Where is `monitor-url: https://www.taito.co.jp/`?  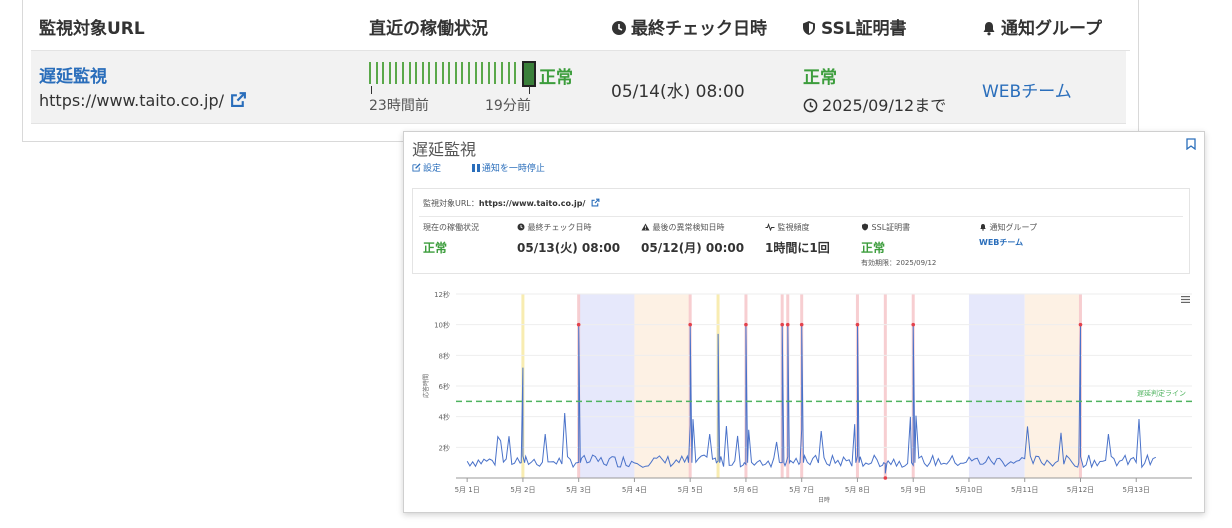
monitor-url: https://www.taito.co.jp/ is located at coordinates (143, 100).